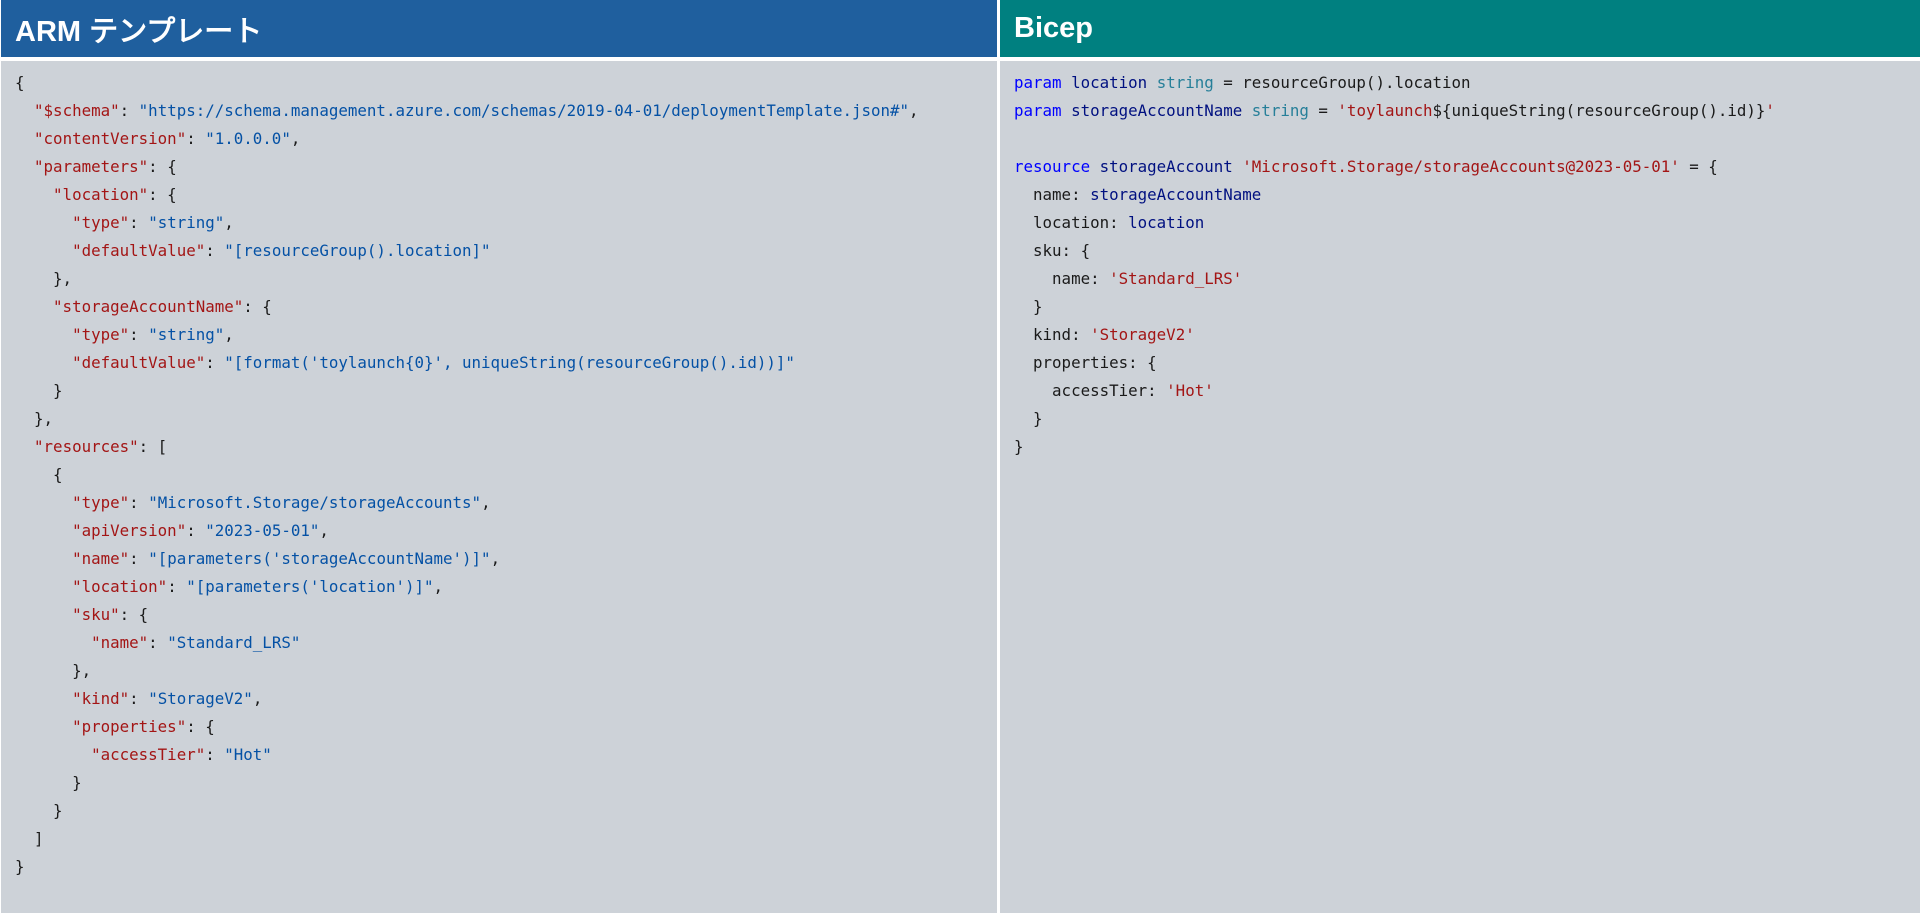 This screenshot has height=913, width=1920. Describe the element at coordinates (1467, 363) in the screenshot. I see `code-line: properties: {` at that location.